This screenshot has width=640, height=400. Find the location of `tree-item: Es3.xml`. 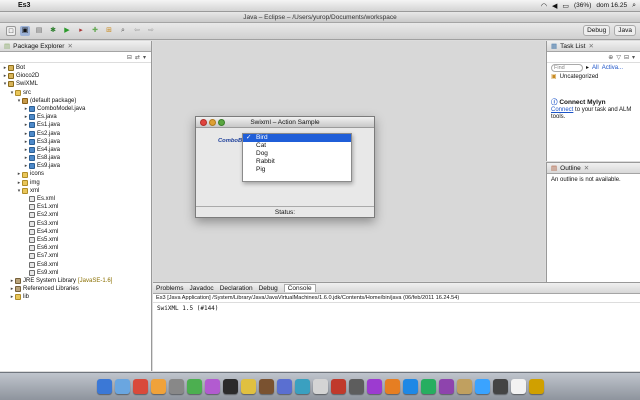

tree-item: Es3.xml is located at coordinates (75, 224).